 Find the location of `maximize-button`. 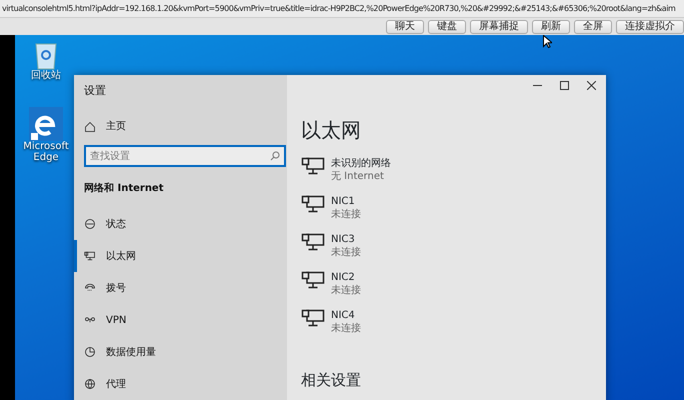

maximize-button is located at coordinates (564, 85).